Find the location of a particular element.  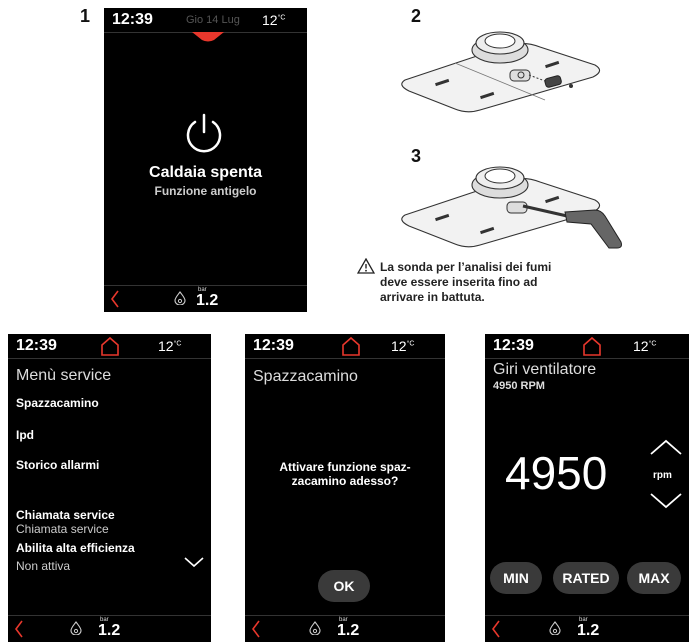

menu-item-spazzacamino: Spazzacamino is located at coordinates (57, 403).